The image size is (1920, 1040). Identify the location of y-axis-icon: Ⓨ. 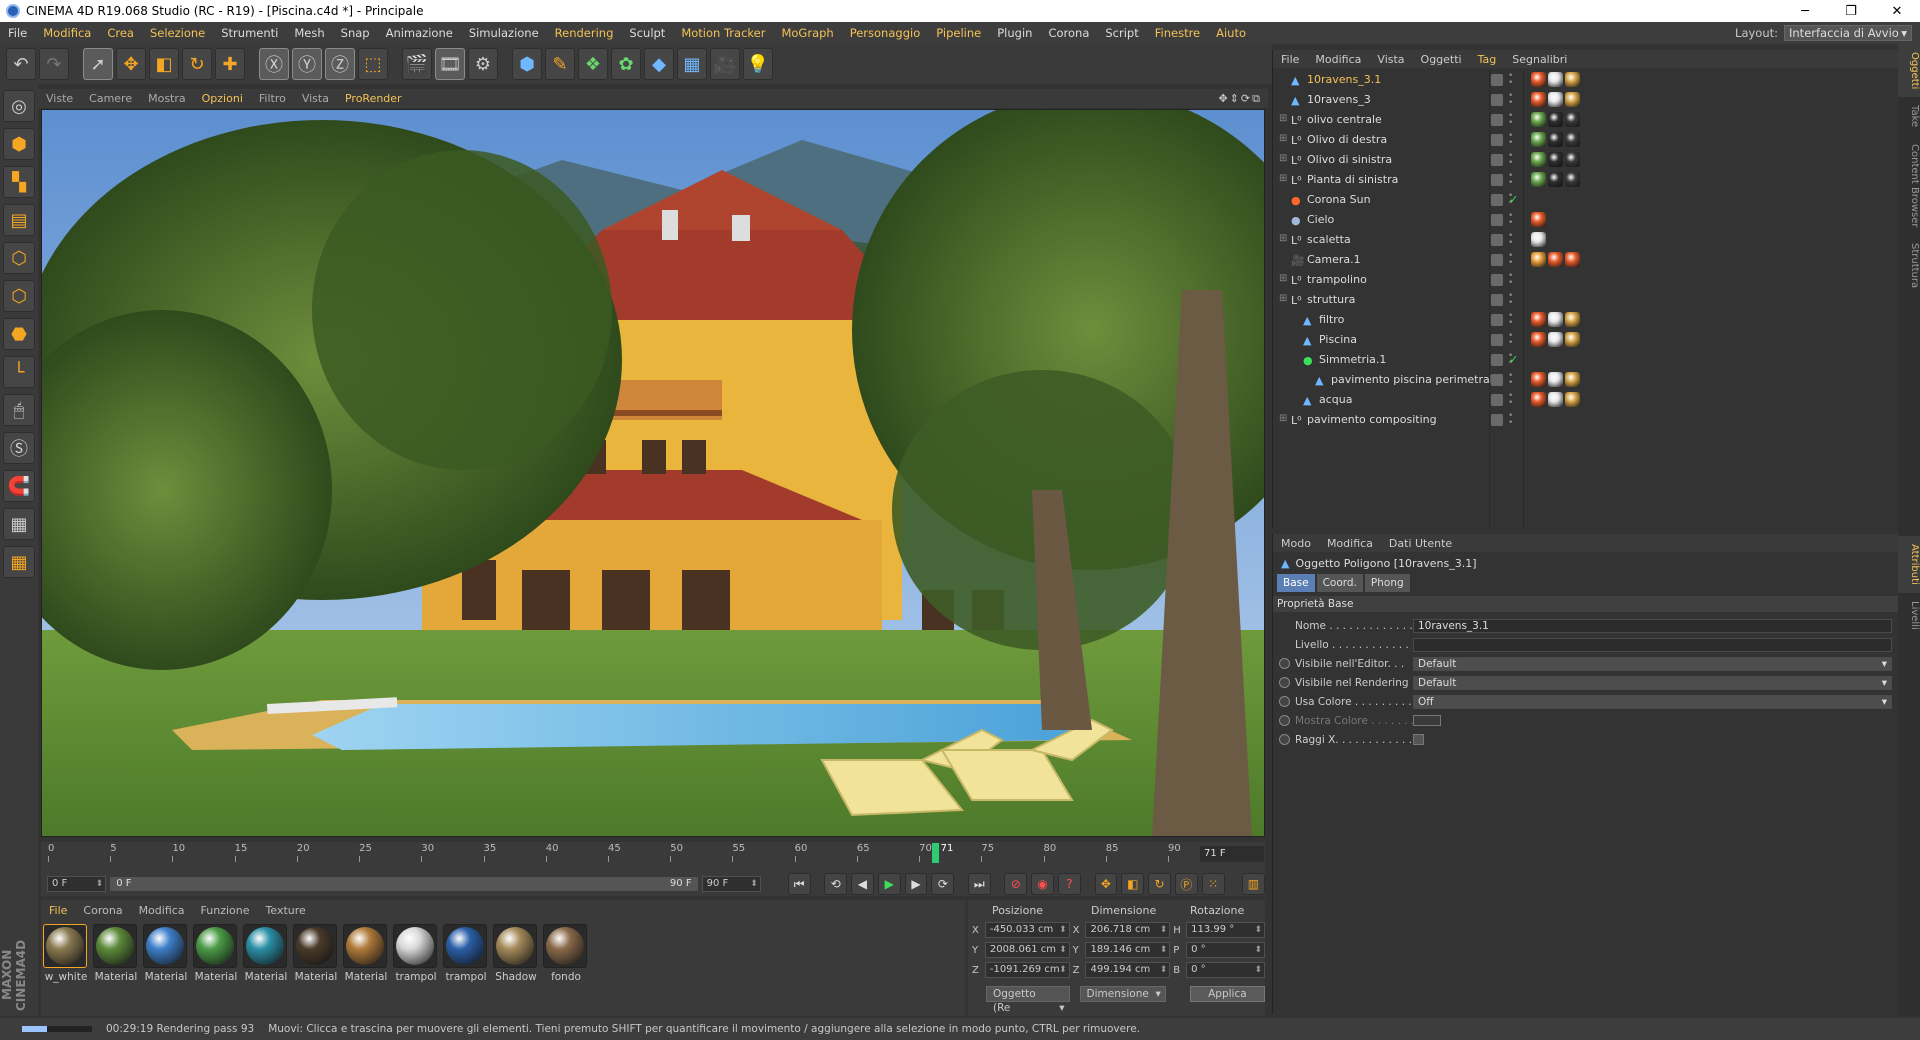
(307, 64).